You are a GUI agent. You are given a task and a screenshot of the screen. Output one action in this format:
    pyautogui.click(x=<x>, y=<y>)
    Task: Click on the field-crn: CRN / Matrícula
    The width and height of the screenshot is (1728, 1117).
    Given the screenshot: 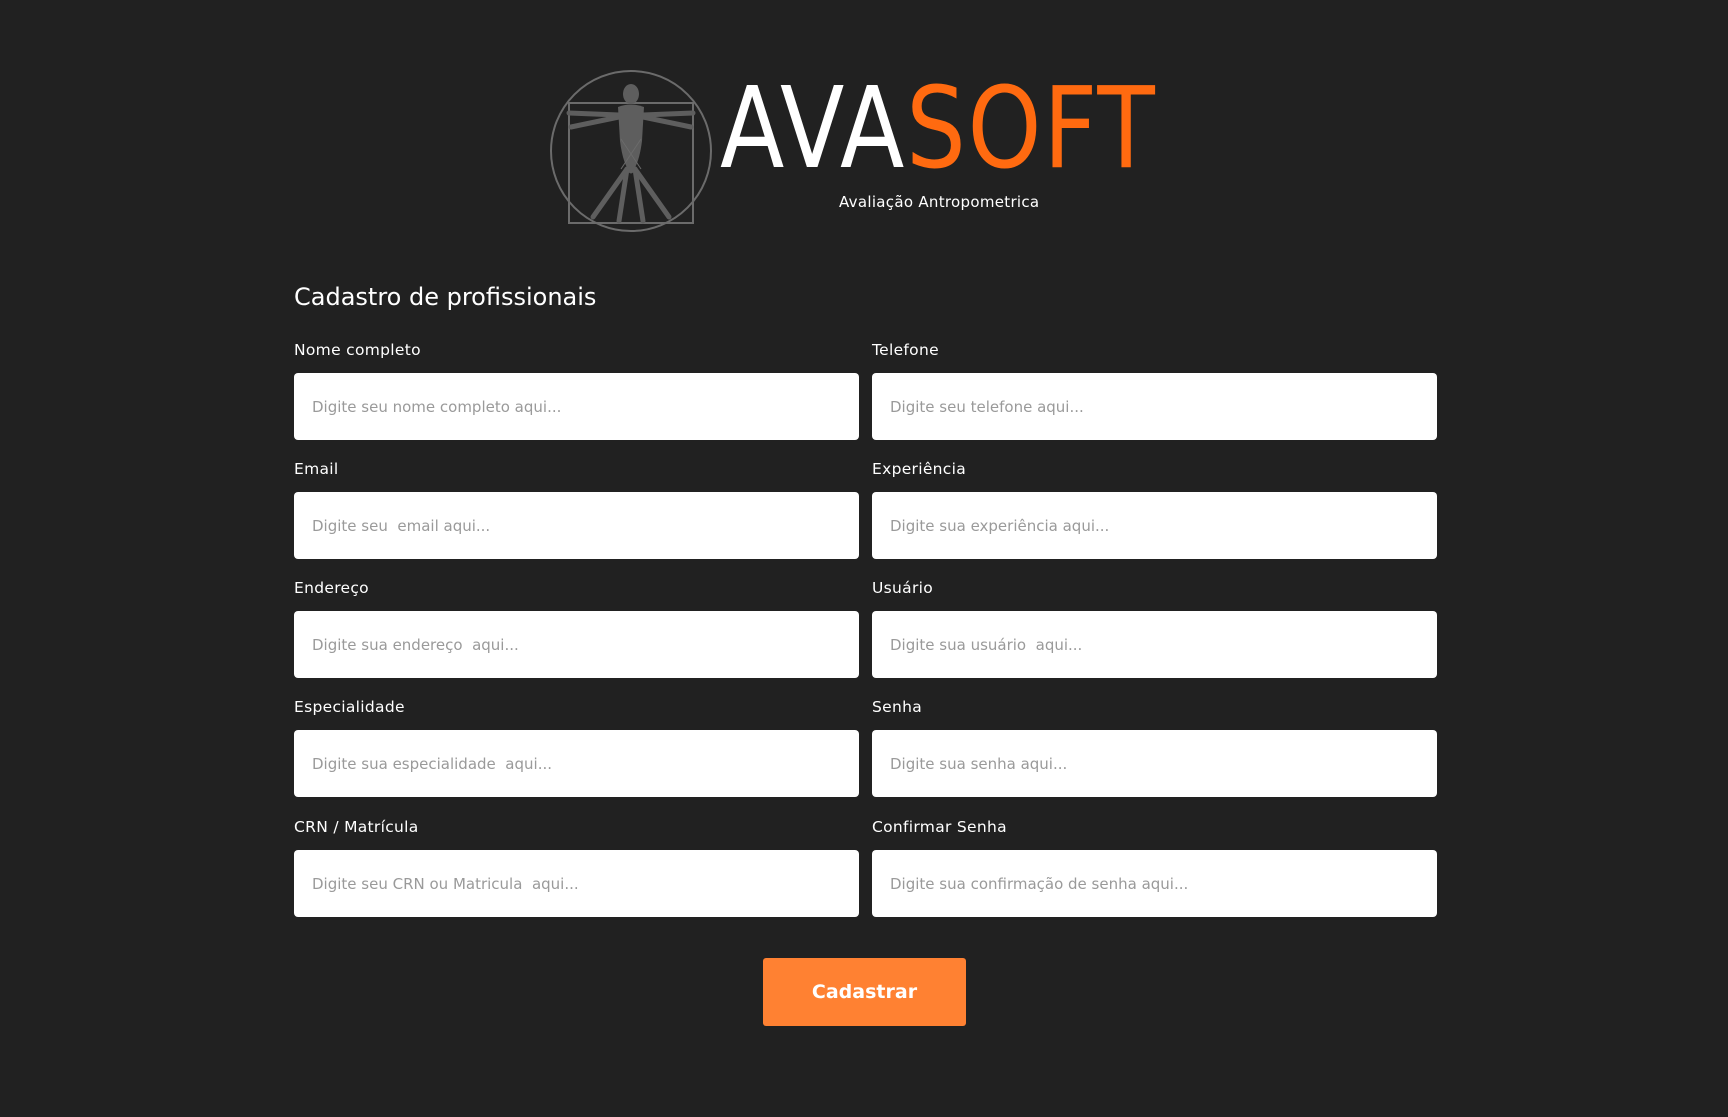 What is the action you would take?
    pyautogui.click(x=576, y=867)
    